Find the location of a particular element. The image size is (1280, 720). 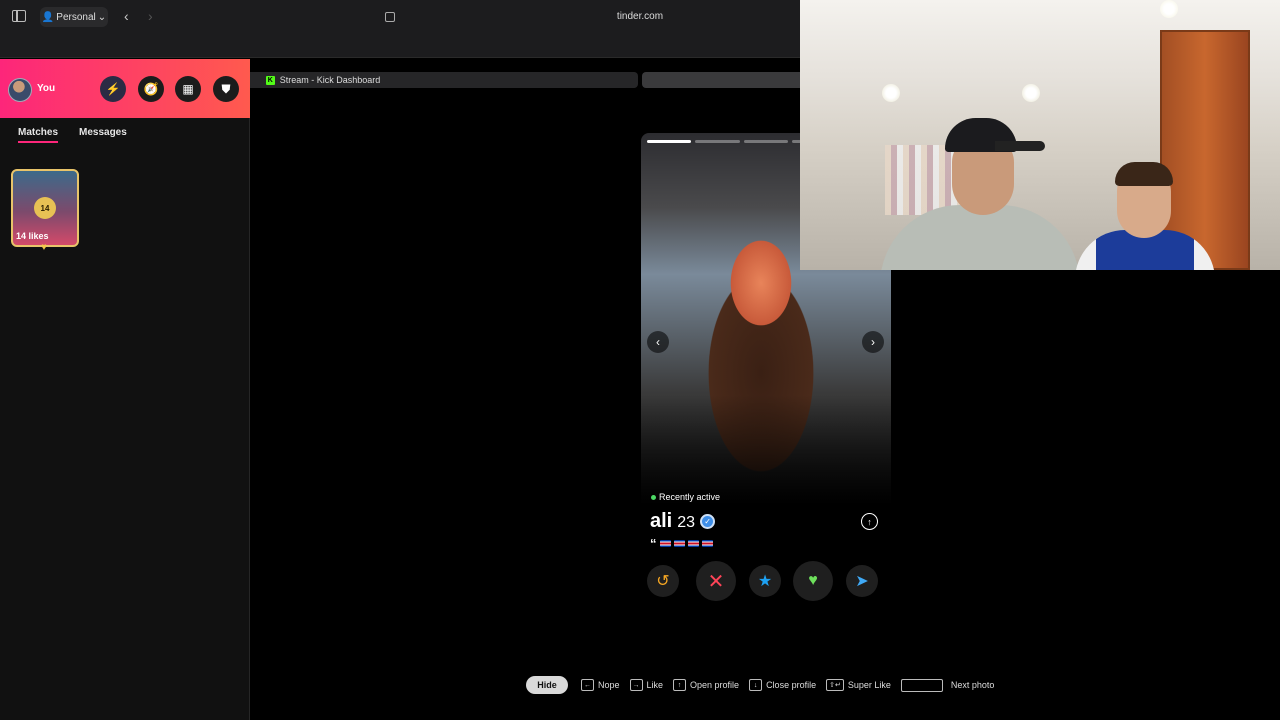

tab-strip: K Stream - Kick Dashboard is located at coordinates (400, 61).